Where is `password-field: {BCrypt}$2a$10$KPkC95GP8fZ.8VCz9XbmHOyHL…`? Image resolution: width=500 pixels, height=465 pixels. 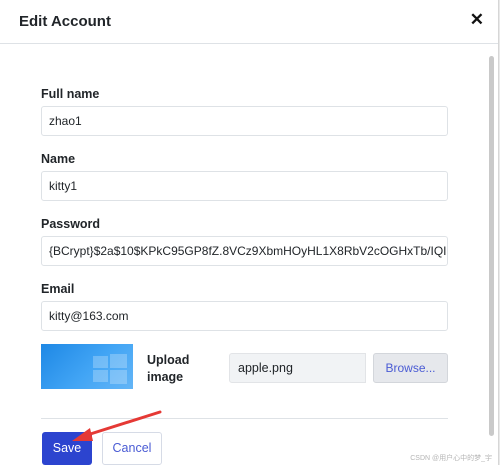 password-field: {BCrypt}$2a$10$KPkC95GP8fZ.8VCz9XbmHOyHL… is located at coordinates (244, 251).